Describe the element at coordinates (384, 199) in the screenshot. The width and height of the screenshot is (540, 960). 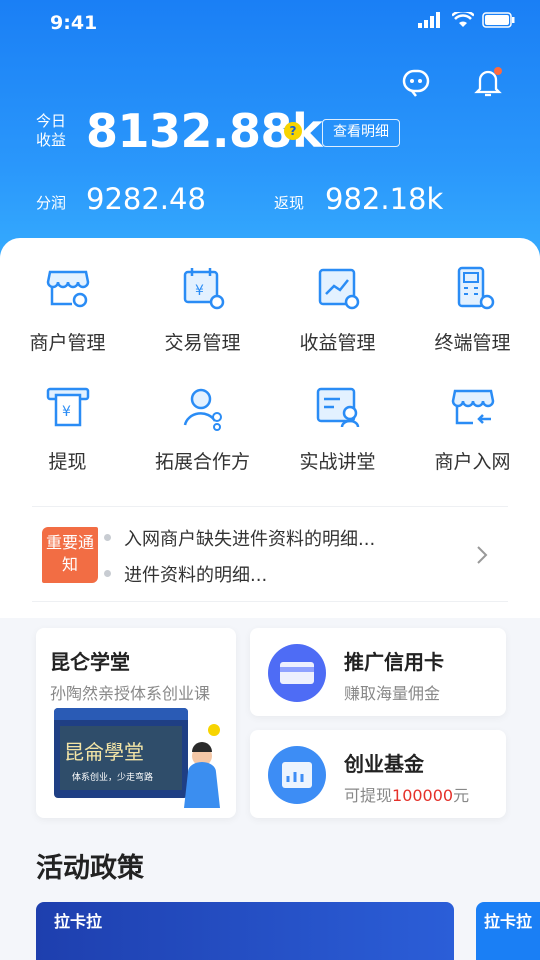
I see `cashback-value: 982.18k` at that location.